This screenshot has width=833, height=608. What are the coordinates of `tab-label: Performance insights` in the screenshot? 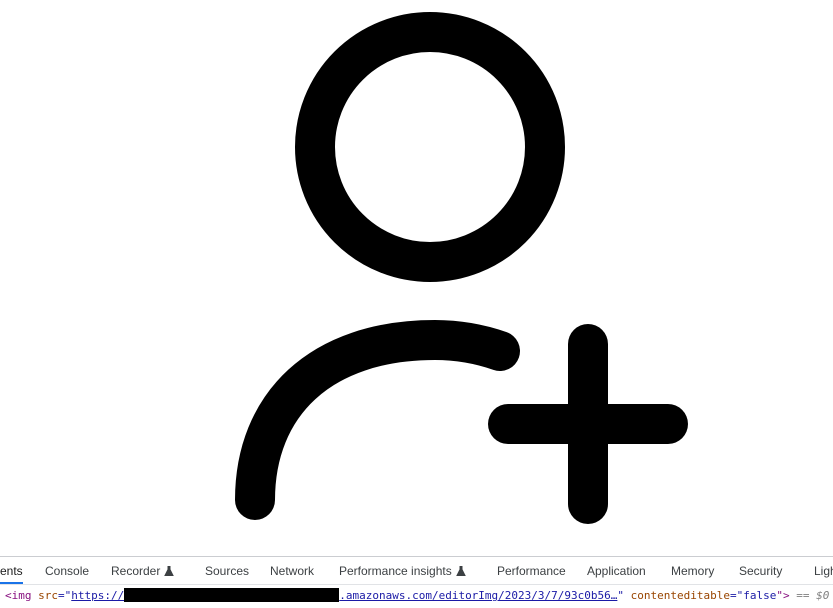 It's located at (395, 571).